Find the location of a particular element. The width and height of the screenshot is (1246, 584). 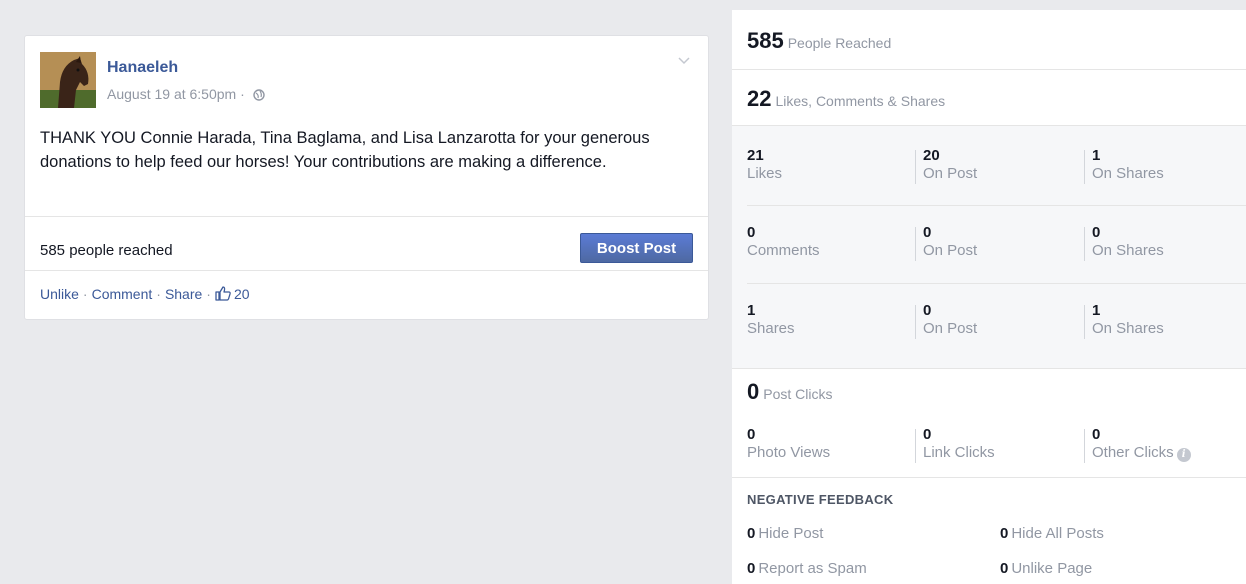

shares-total: 1 Shares is located at coordinates (771, 320).